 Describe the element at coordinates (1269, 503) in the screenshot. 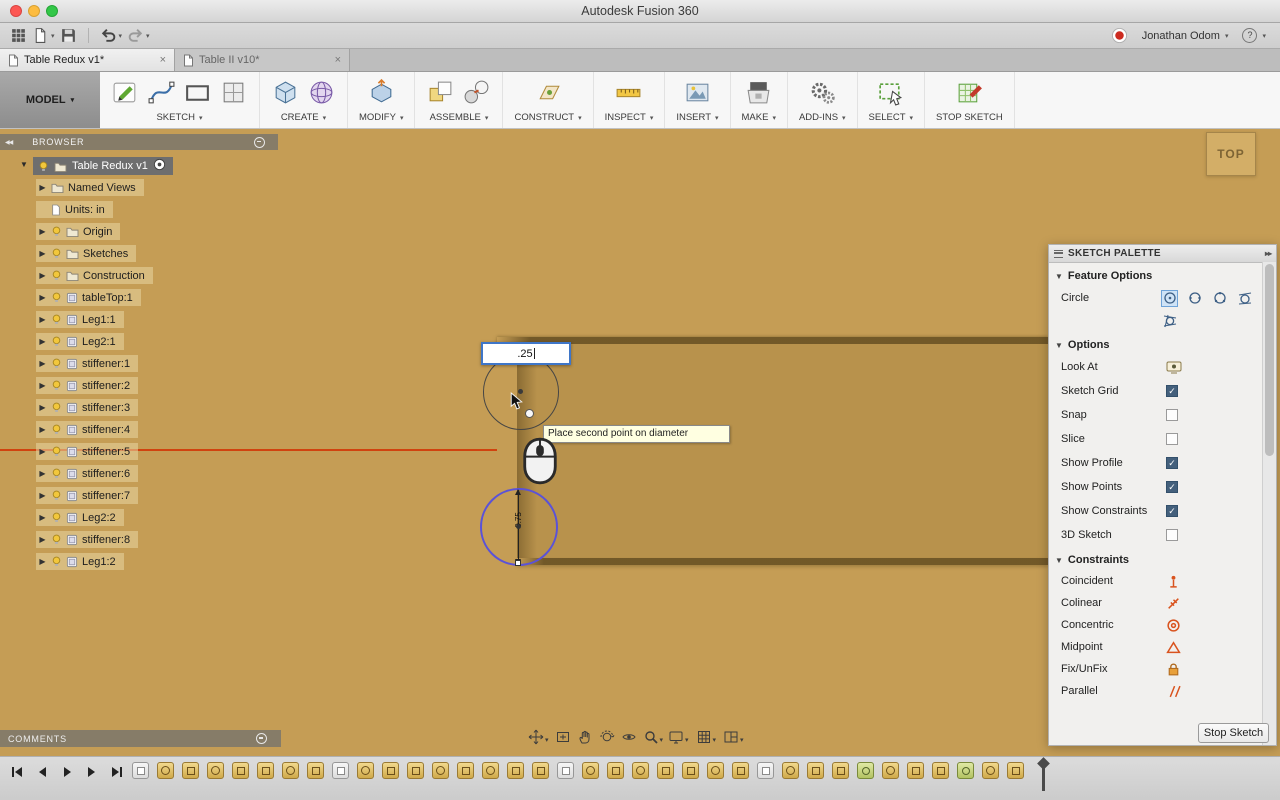

I see `palette-scrollbar` at that location.